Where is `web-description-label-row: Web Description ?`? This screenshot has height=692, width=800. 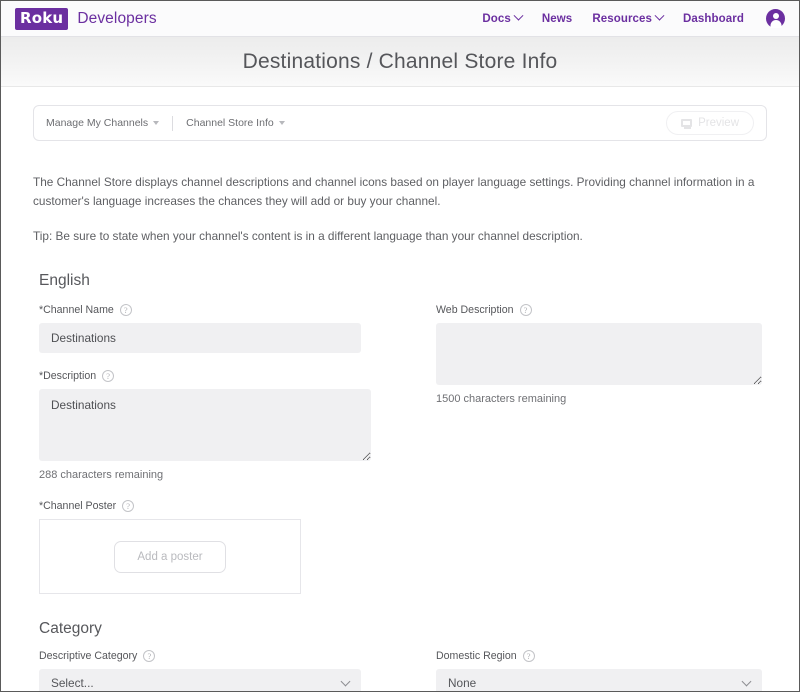
web-description-label-row: Web Description ? is located at coordinates (601, 310).